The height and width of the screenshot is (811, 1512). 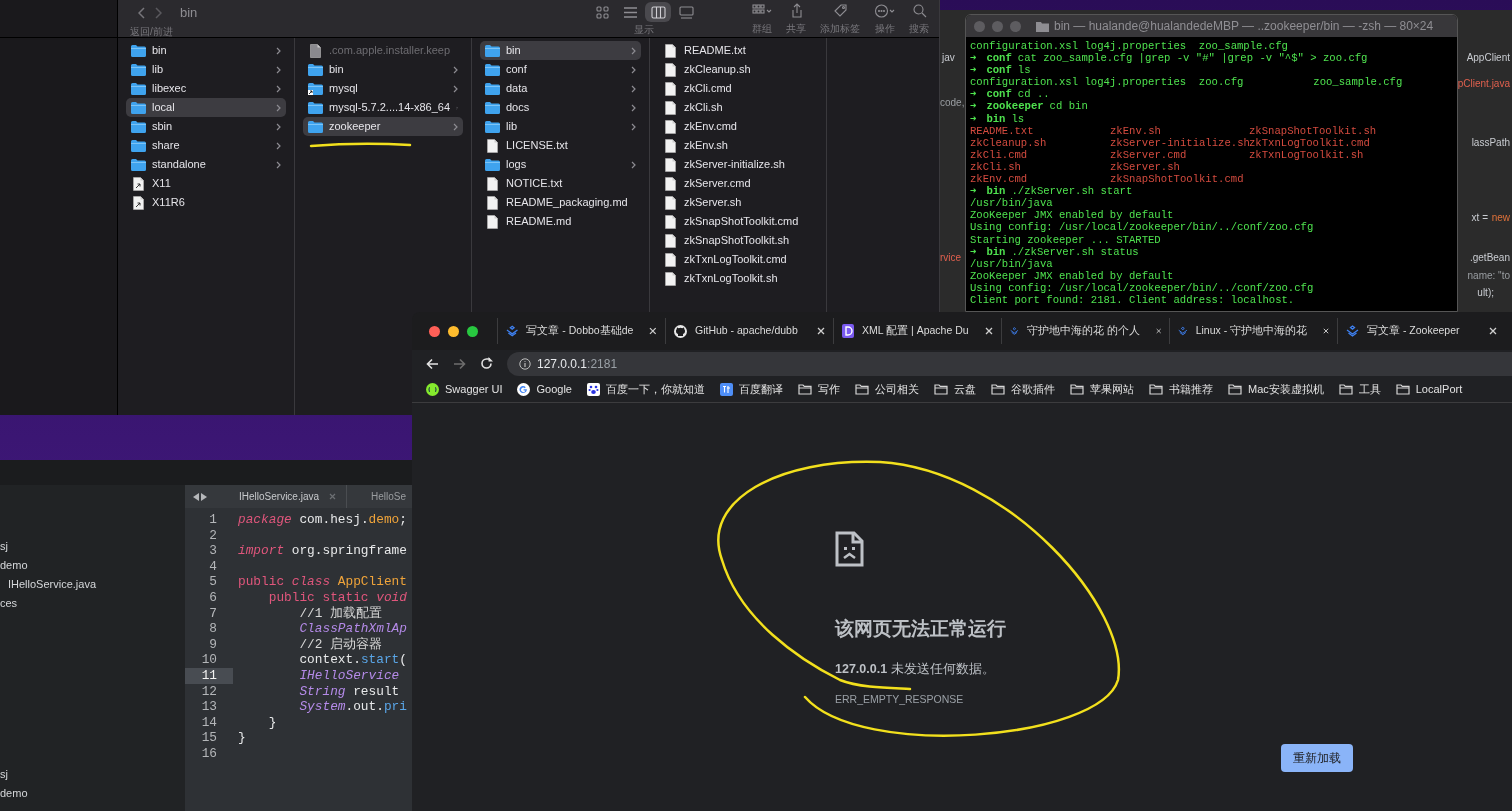 What do you see at coordinates (840, 10) in the screenshot?
I see `tag-icon` at bounding box center [840, 10].